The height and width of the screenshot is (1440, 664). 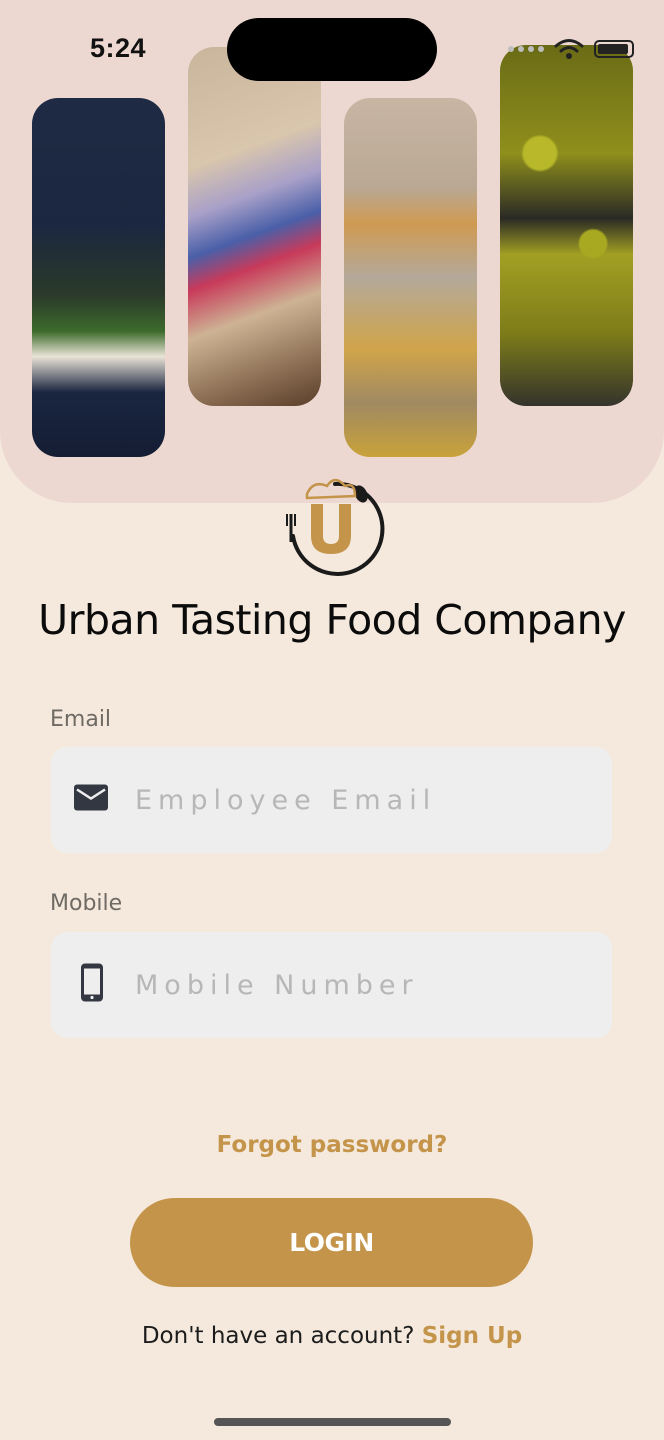 I want to click on signup-row: Don't have an account? Sign Up, so click(x=332, y=1336).